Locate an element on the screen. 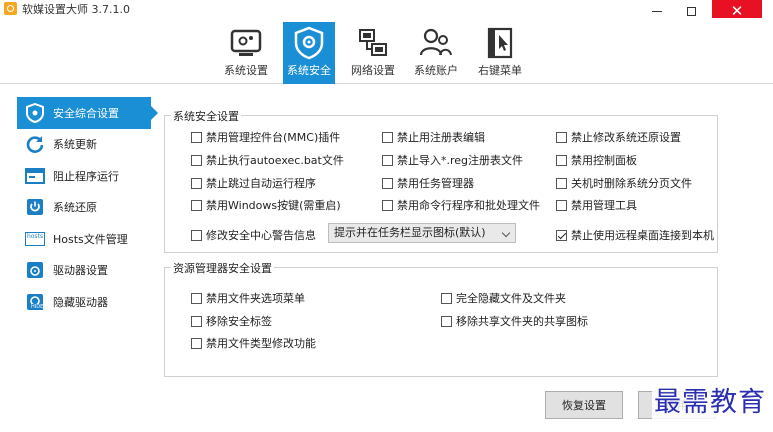 This screenshot has height=432, width=773. checkbox-disable-autoexec: 禁止执行autoexec.bat文件 is located at coordinates (267, 160).